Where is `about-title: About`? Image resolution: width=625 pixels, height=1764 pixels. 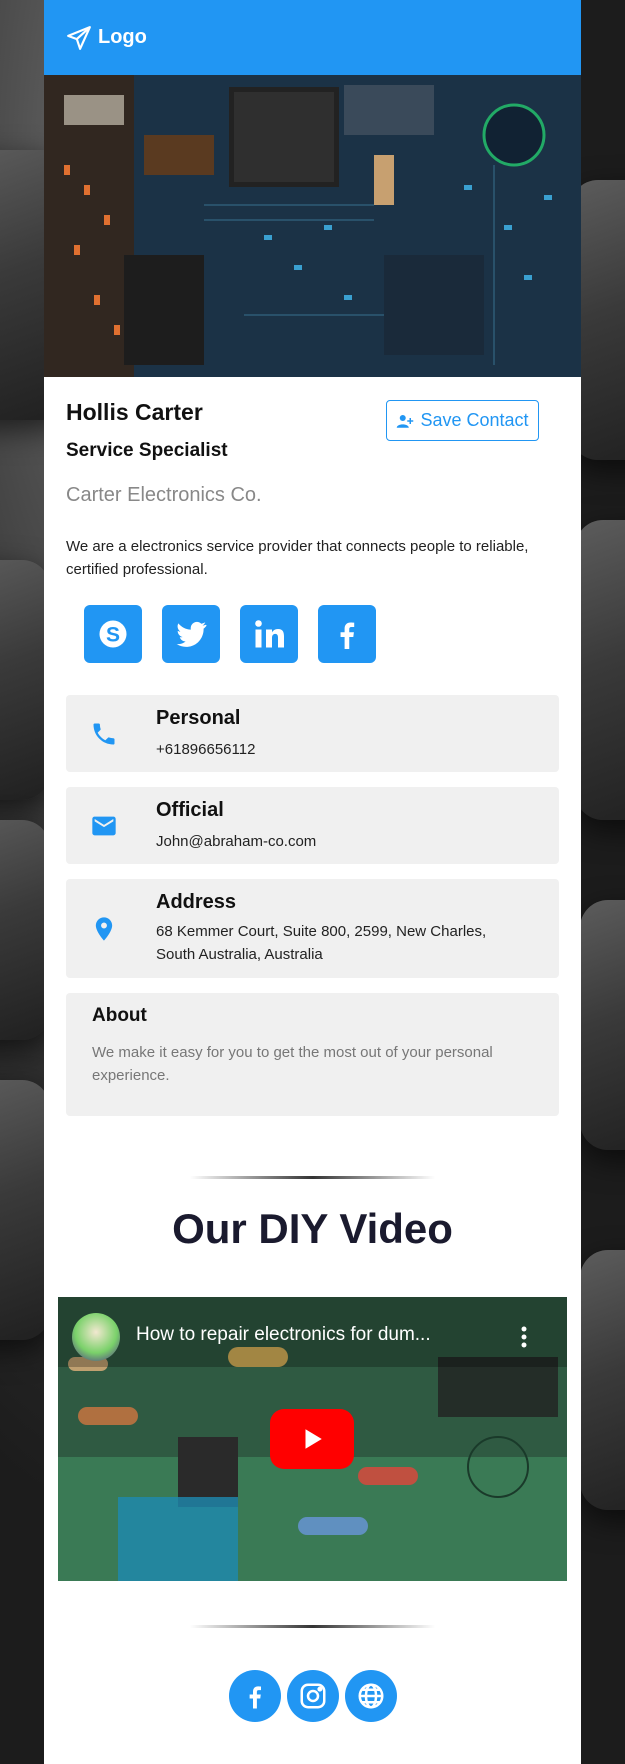 about-title: About is located at coordinates (119, 1015).